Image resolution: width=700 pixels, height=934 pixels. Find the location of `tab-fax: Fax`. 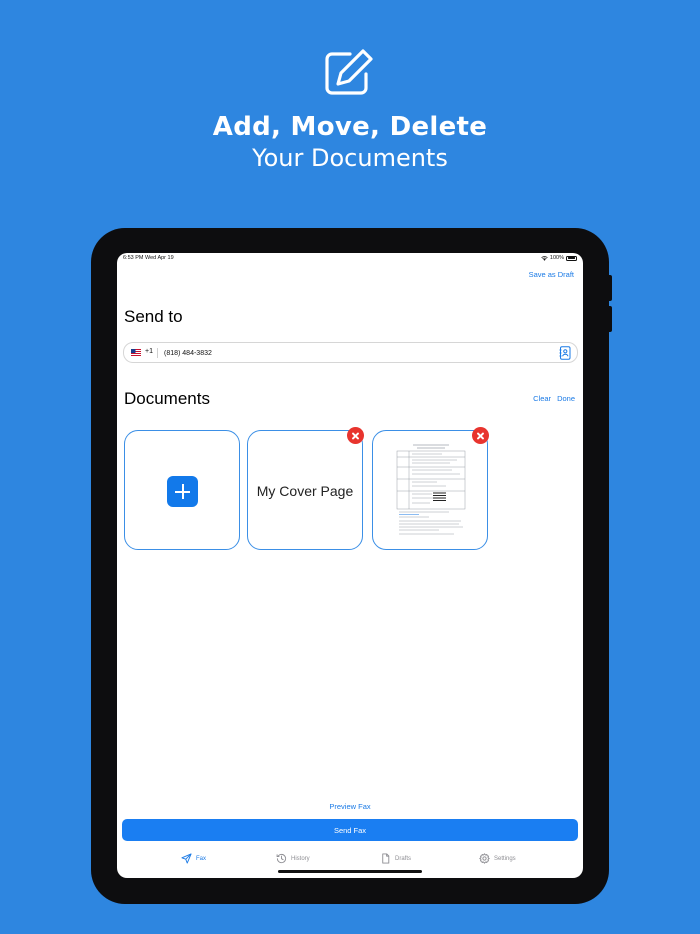

tab-fax: Fax is located at coordinates (193, 858).